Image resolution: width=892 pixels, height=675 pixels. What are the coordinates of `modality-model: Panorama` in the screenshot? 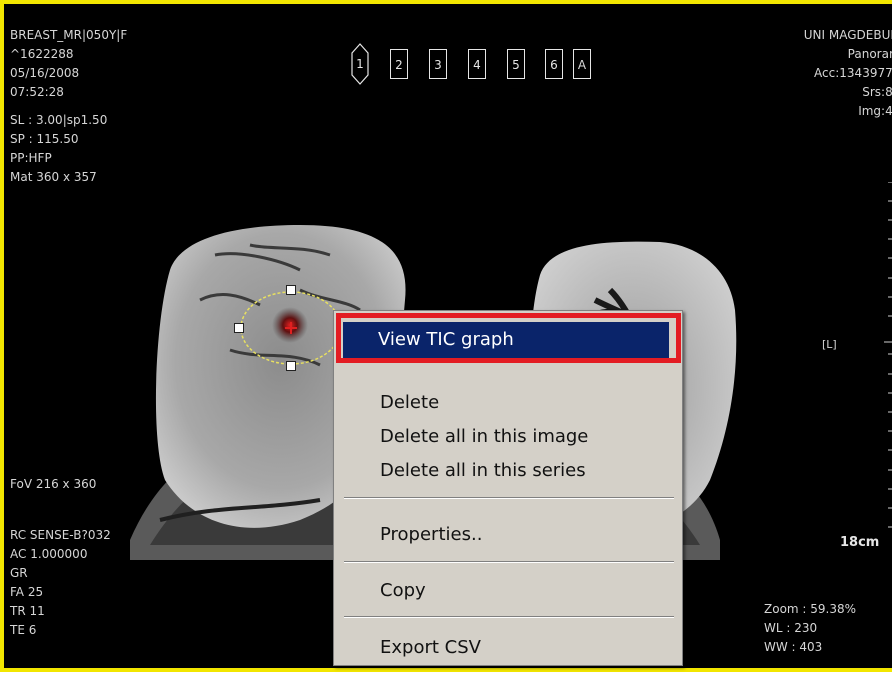 It's located at (869, 54).